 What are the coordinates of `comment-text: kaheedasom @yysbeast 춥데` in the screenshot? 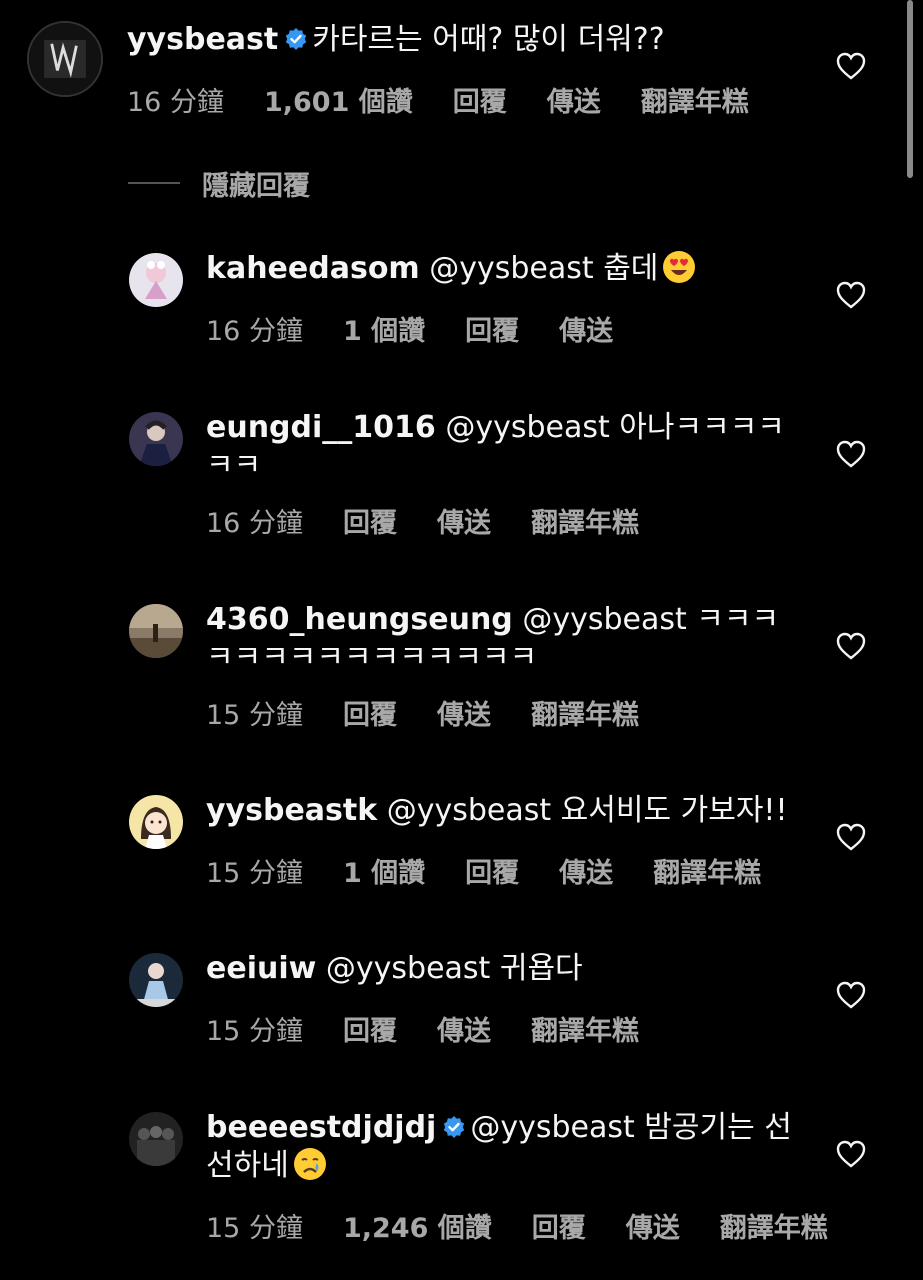 It's located at (506, 269).